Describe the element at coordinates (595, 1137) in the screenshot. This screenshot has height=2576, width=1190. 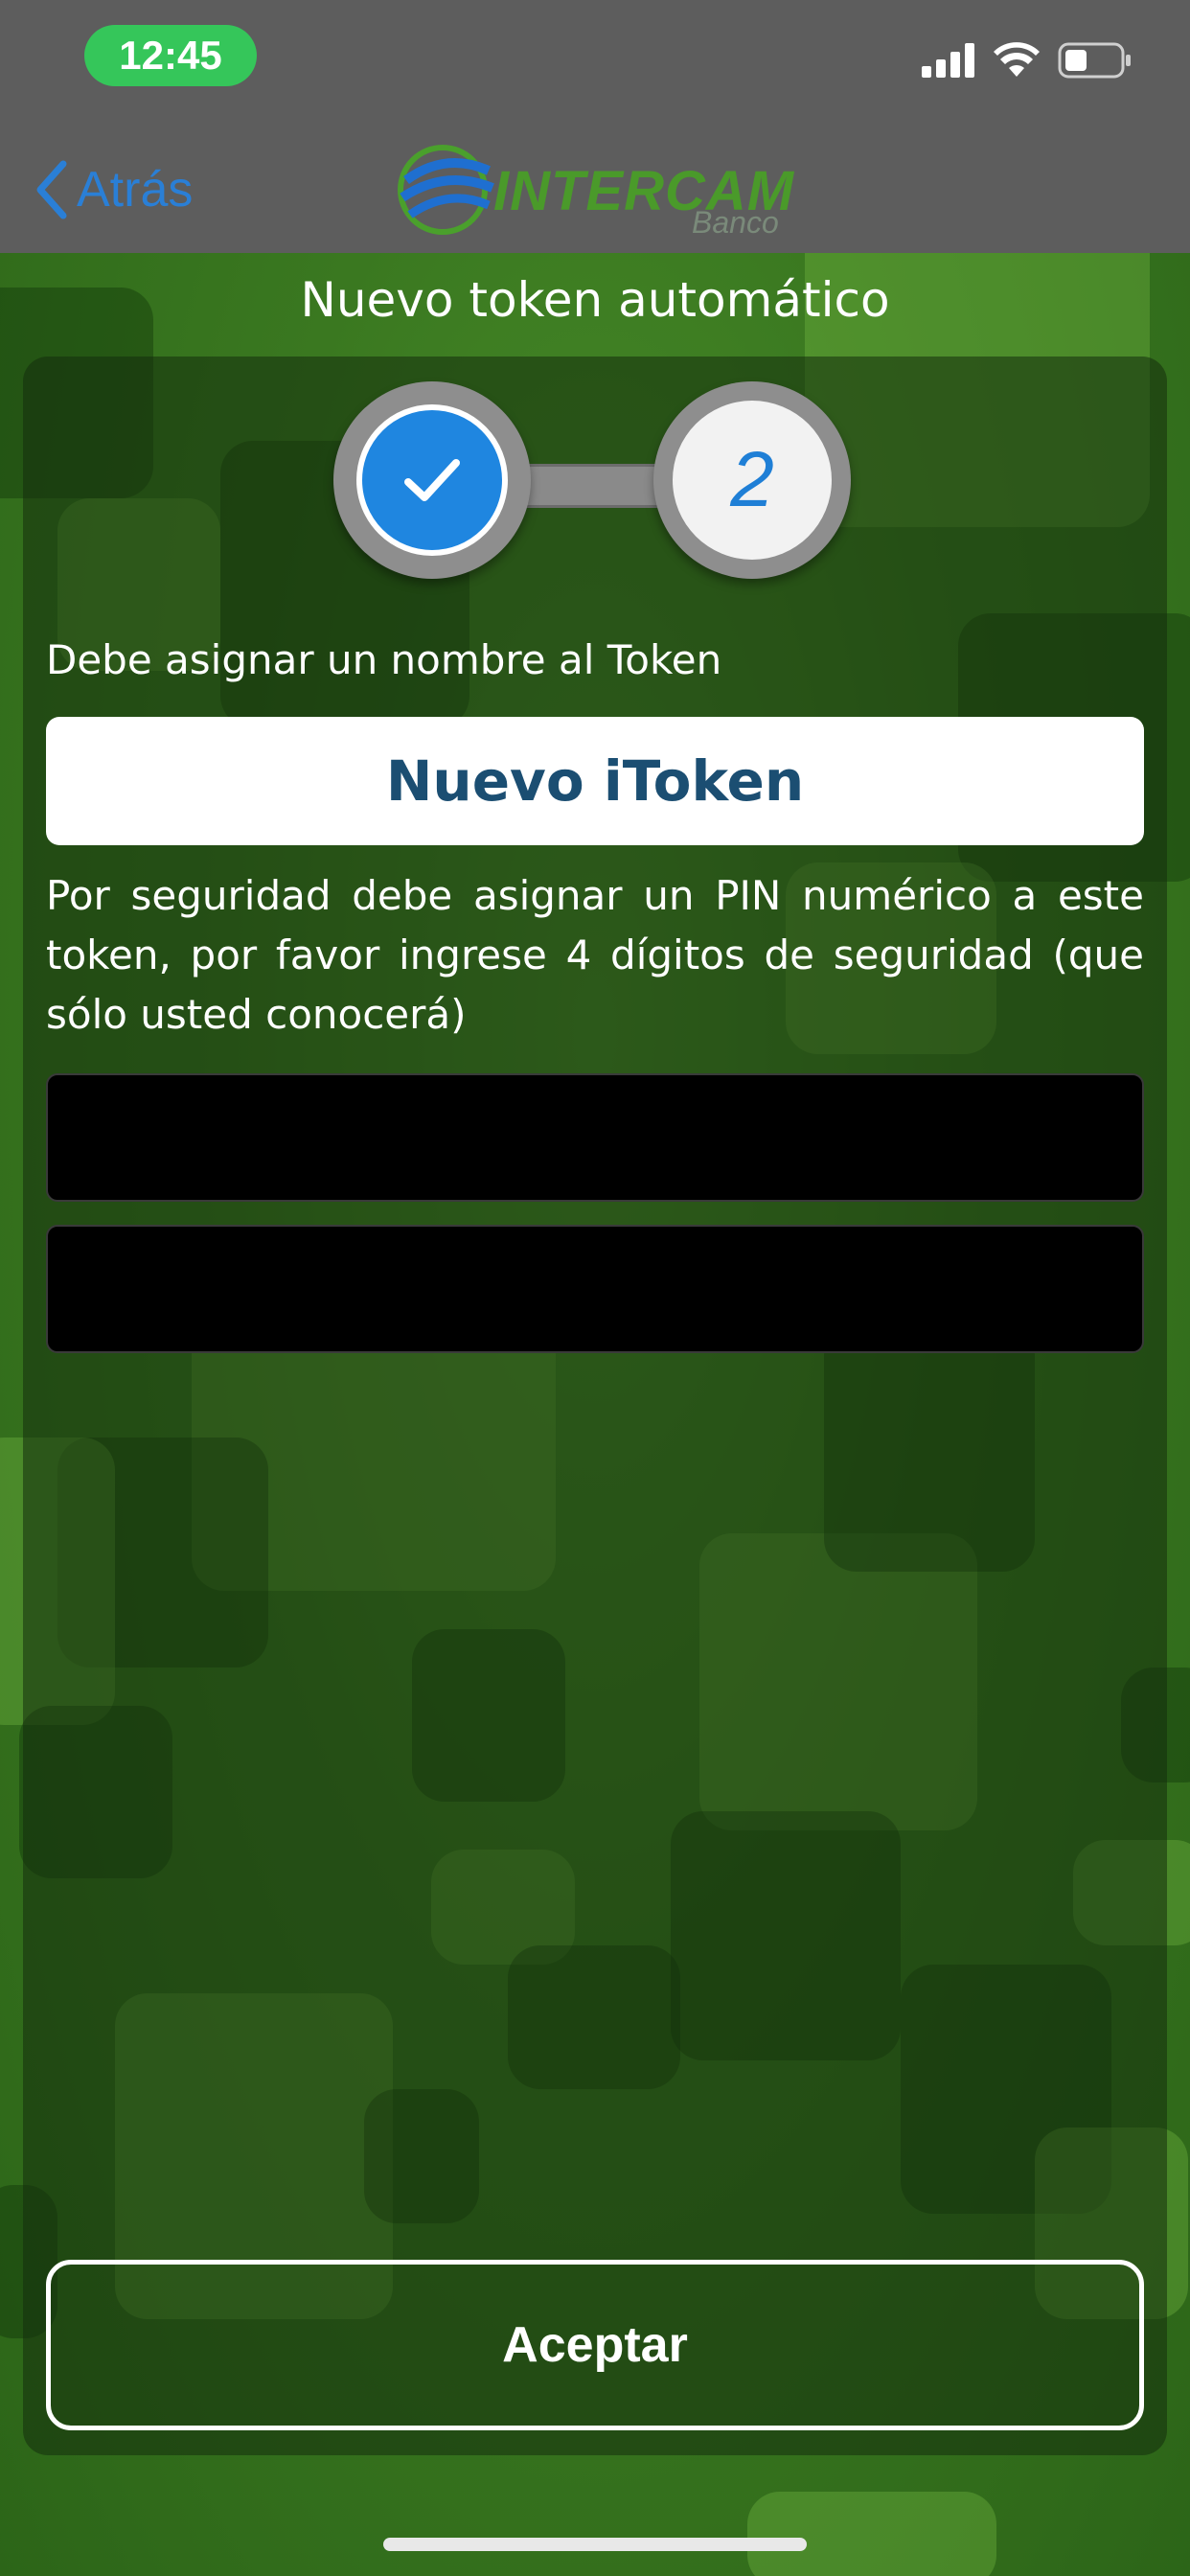
I see `pin-input` at that location.